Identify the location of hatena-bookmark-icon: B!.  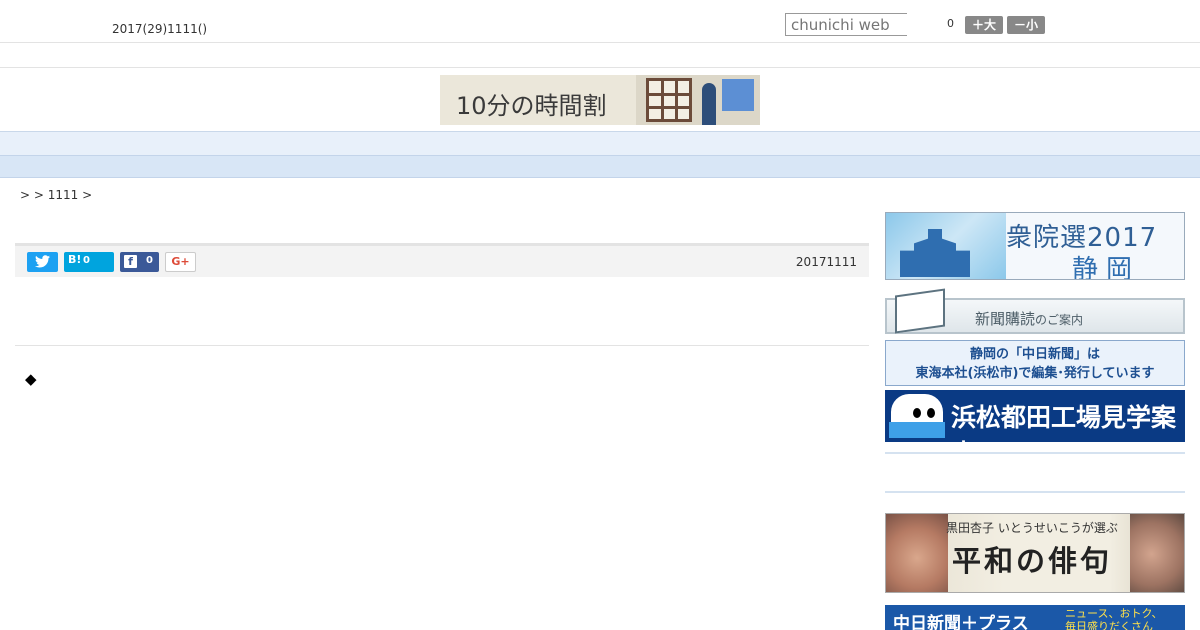
(75, 259).